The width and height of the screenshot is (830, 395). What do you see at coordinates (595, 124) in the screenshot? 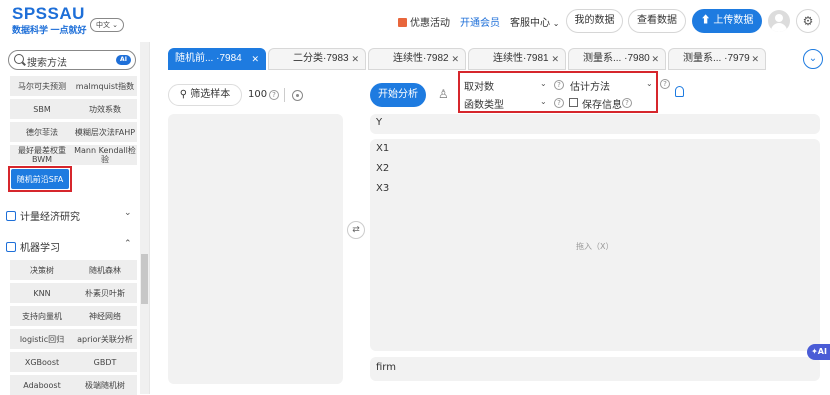
I see `y-drop-zone` at bounding box center [595, 124].